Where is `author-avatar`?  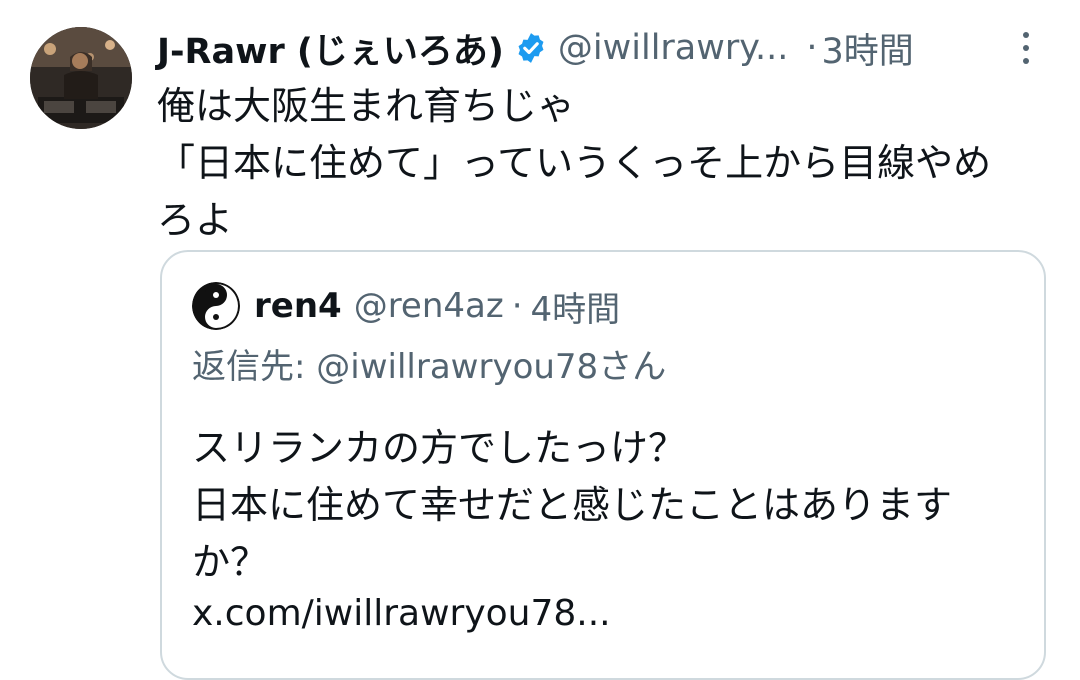
author-avatar is located at coordinates (81, 78).